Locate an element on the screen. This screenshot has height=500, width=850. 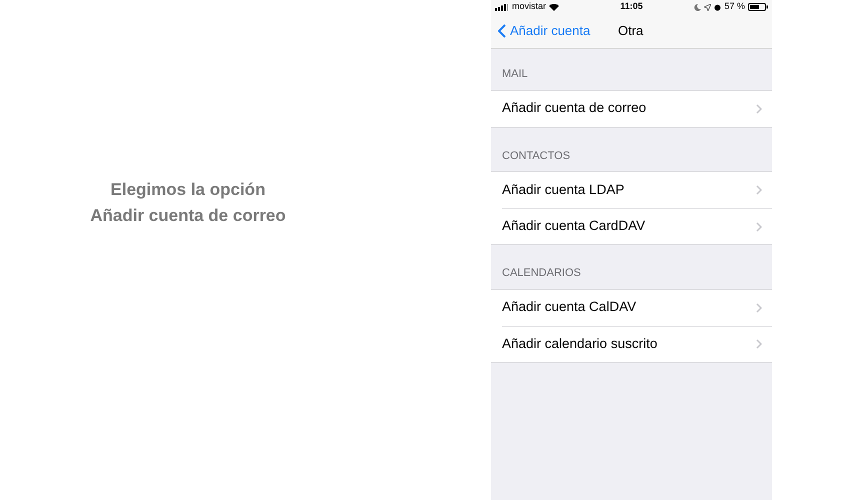
section-header: CONTACTOS is located at coordinates (536, 156).